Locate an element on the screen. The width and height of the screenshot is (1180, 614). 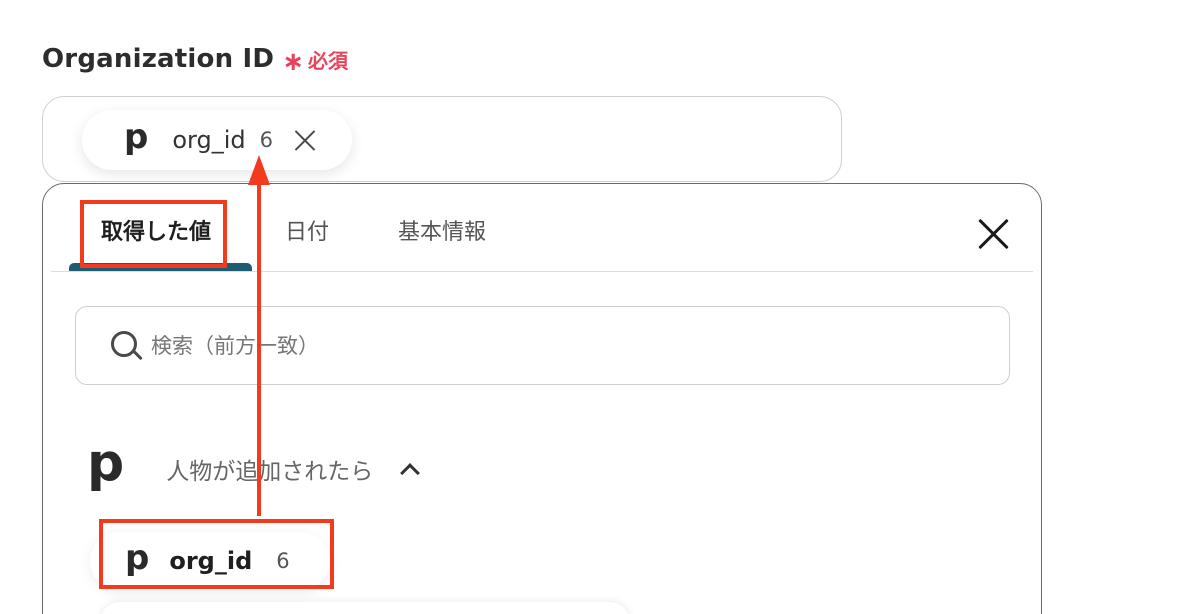
search-icon is located at coordinates (126, 346).